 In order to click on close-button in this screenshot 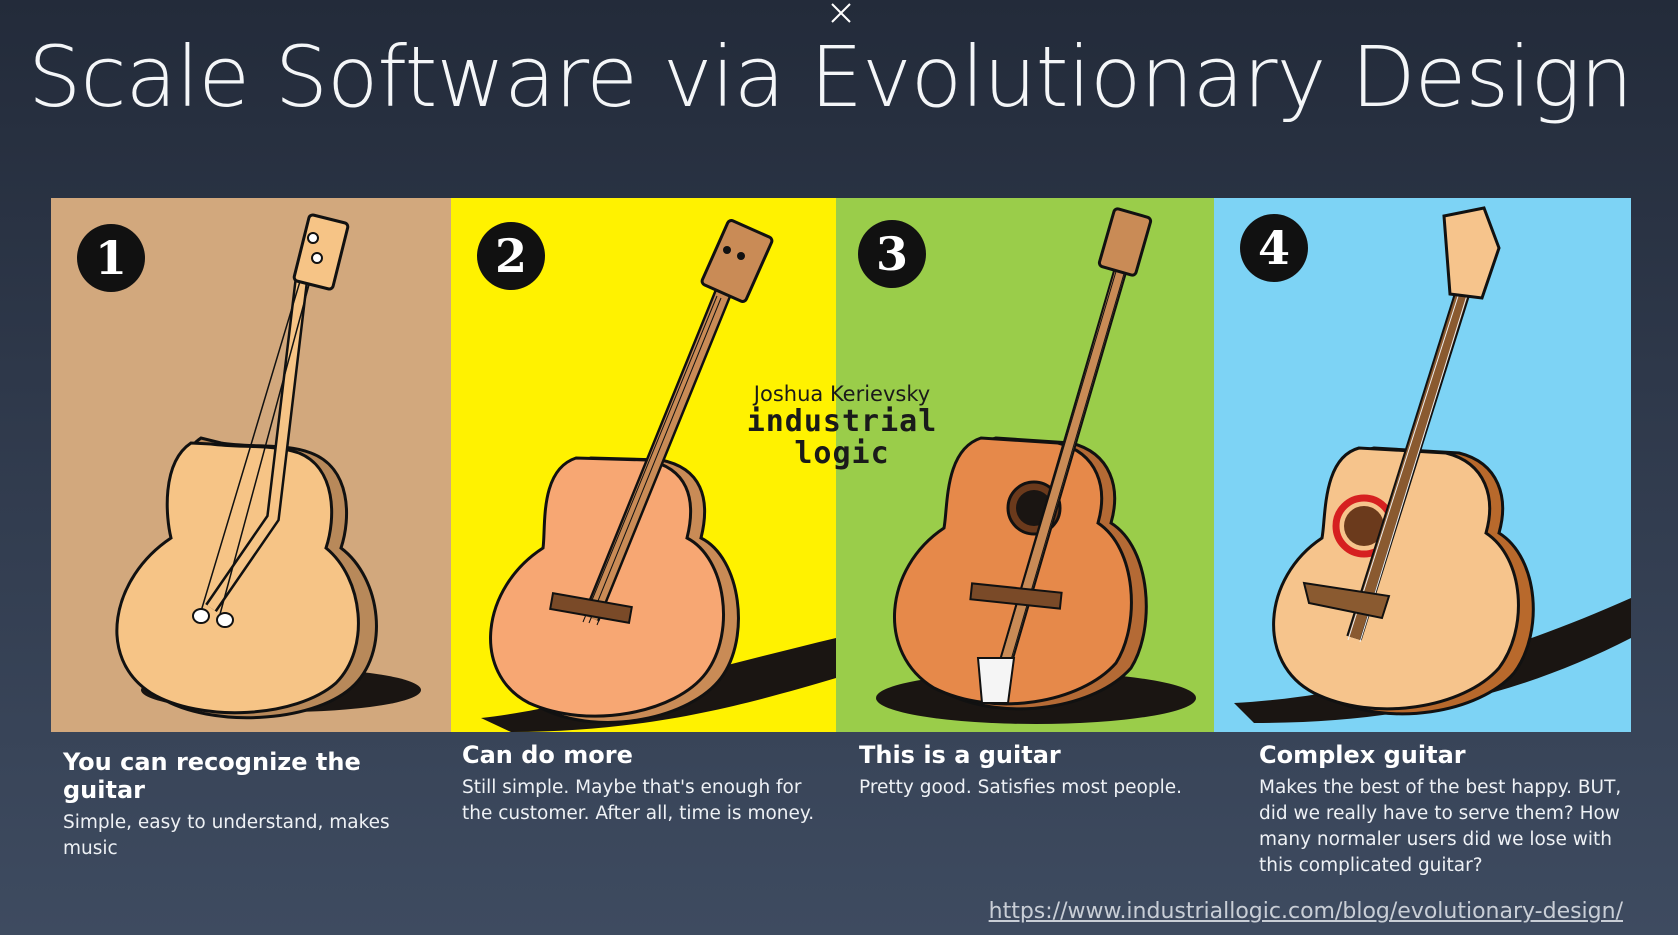, I will do `click(841, 13)`.